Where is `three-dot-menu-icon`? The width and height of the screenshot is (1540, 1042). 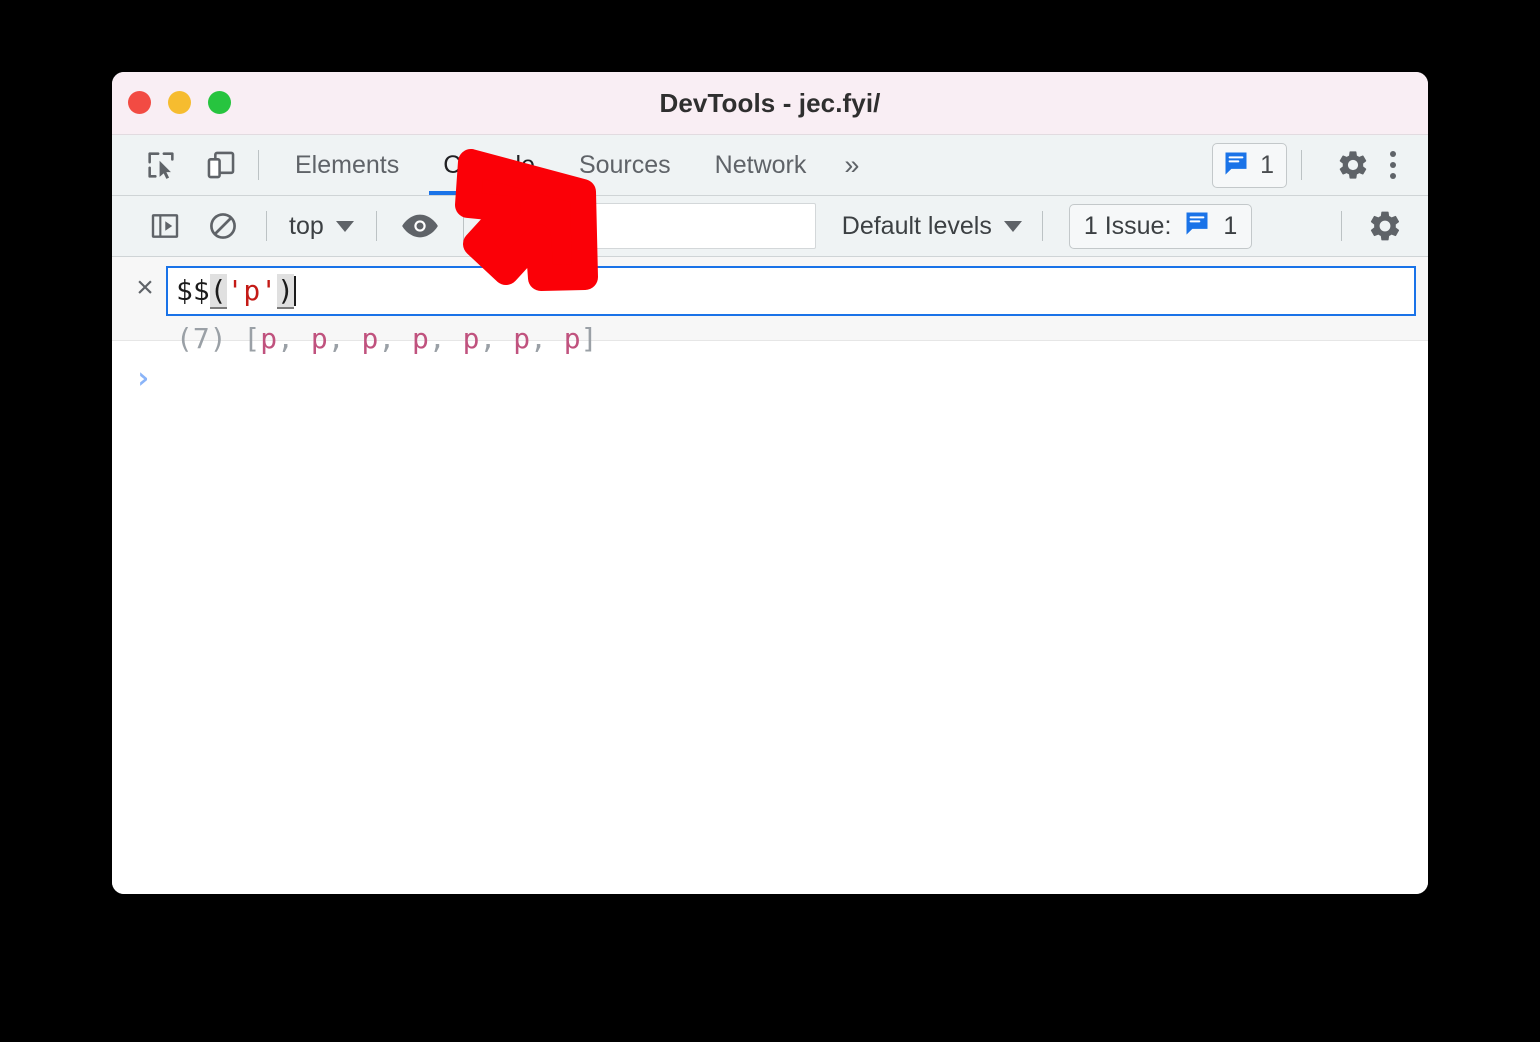 three-dot-menu-icon is located at coordinates (1393, 165).